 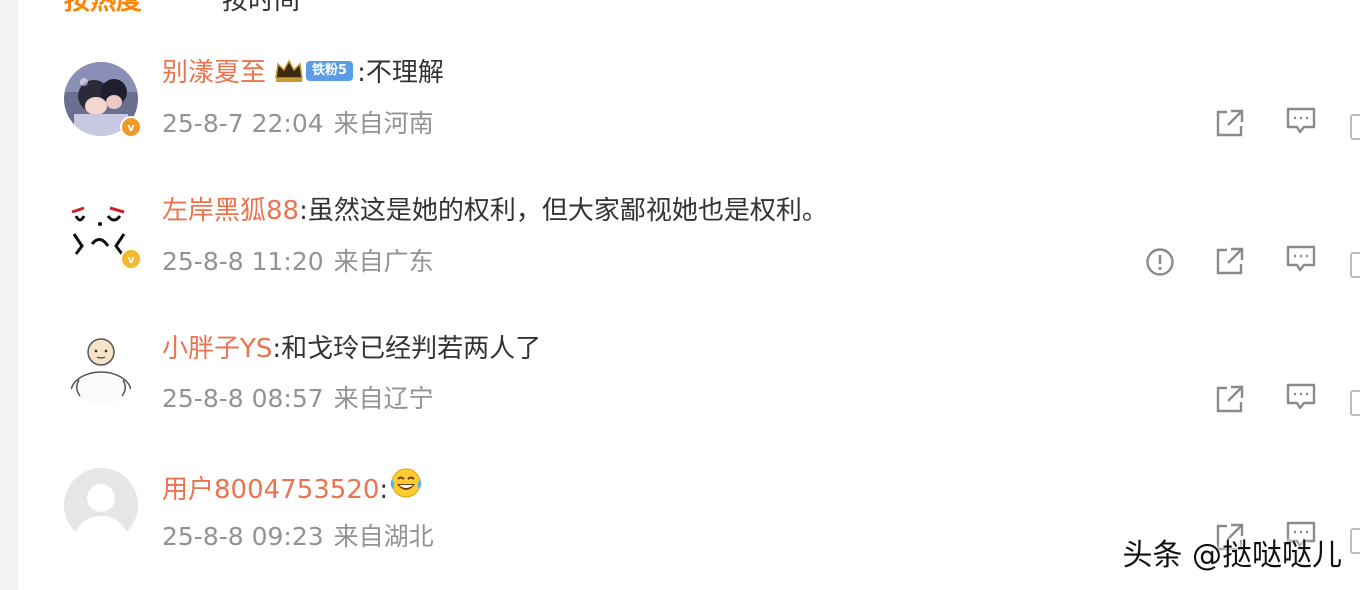 What do you see at coordinates (383, 123) in the screenshot?
I see `location: 来自河南` at bounding box center [383, 123].